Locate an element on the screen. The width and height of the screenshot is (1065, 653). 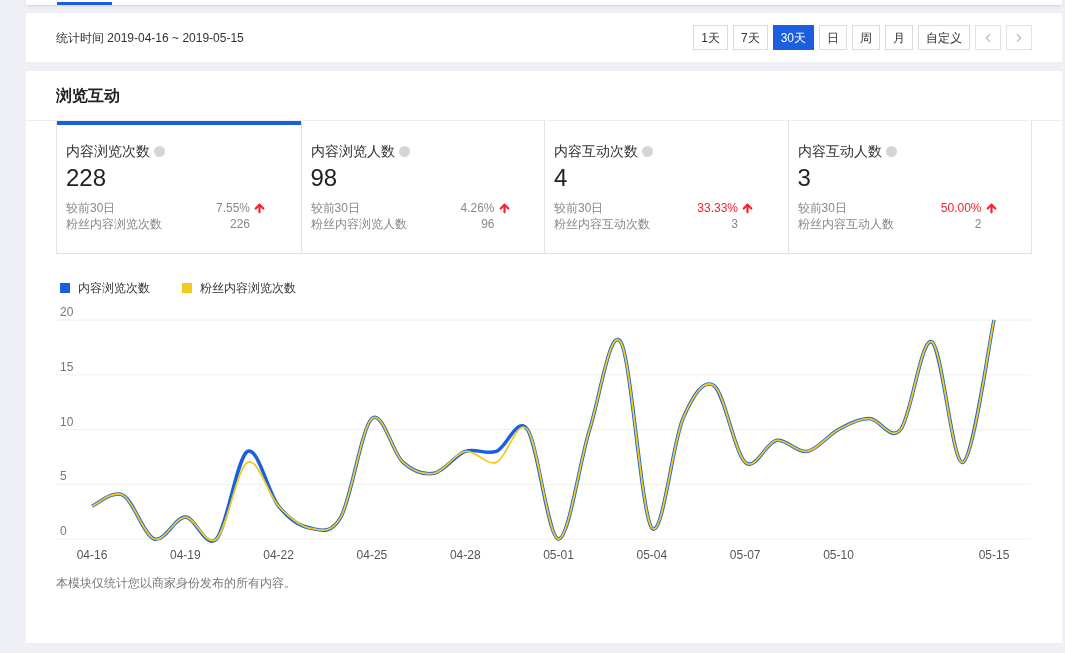
x-tick-label: 04-25 is located at coordinates (372, 555).